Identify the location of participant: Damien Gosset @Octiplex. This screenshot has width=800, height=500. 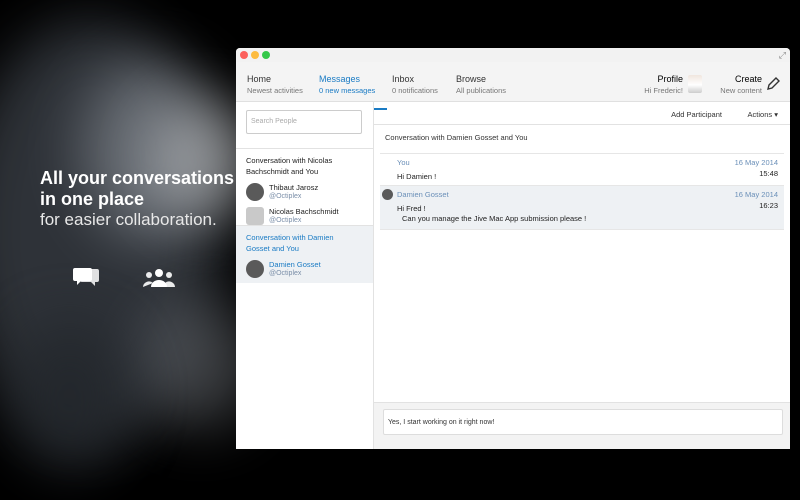
(304, 270).